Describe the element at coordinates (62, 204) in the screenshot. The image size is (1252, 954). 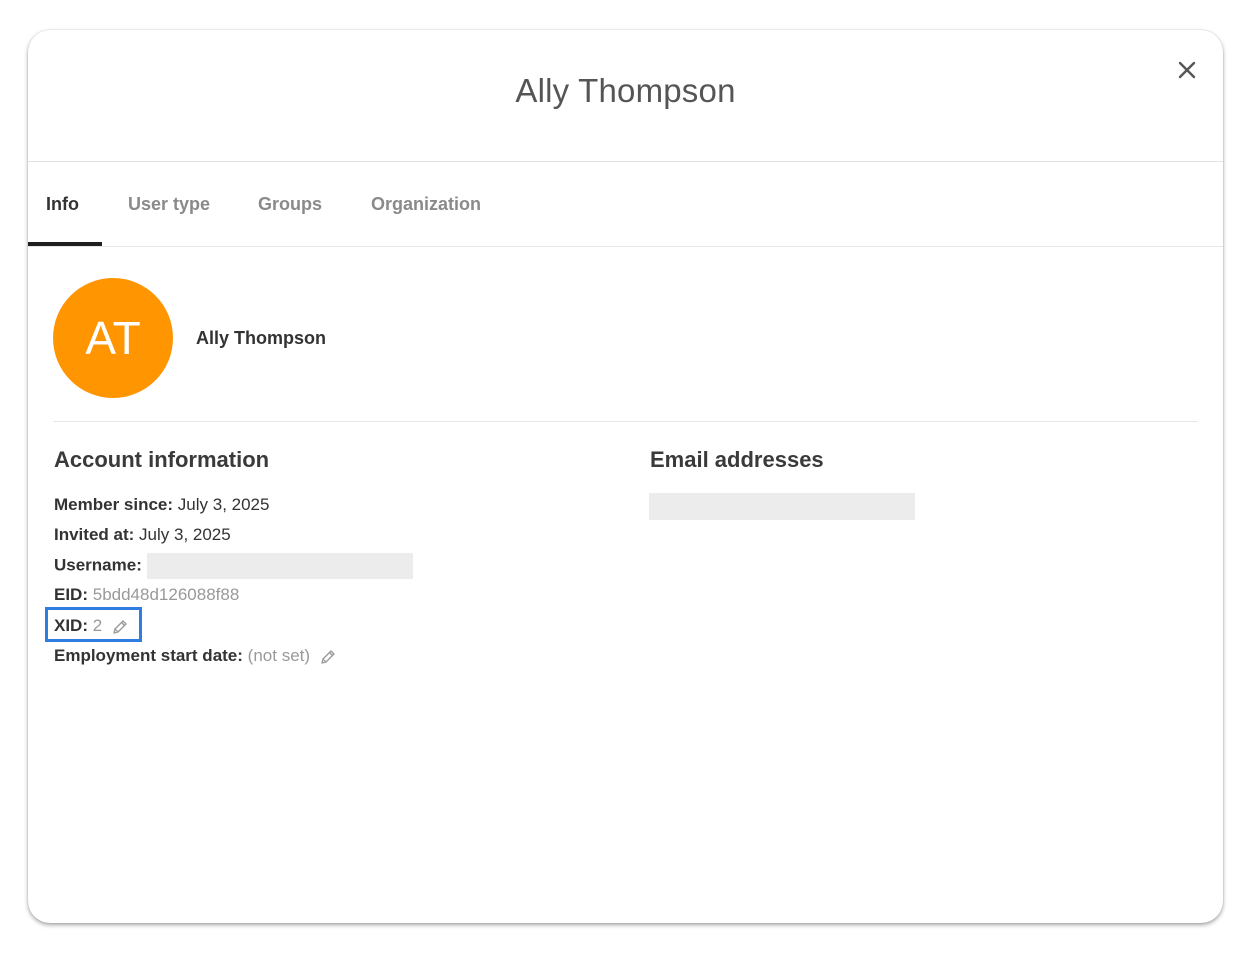
I see `tab-info: Info` at that location.